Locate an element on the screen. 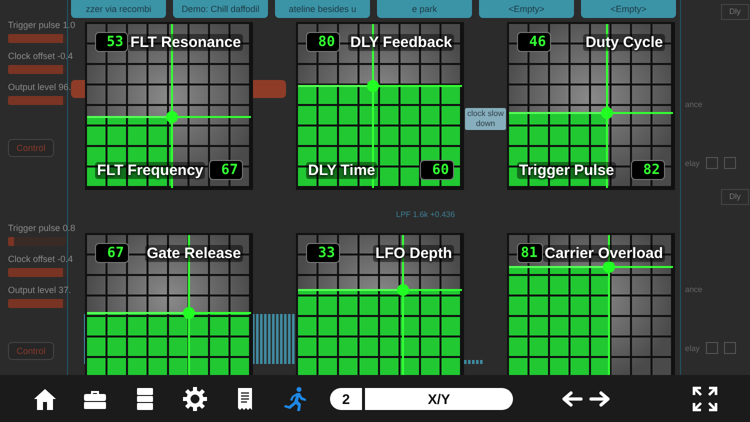 The width and height of the screenshot is (750, 422). preset-button: Demo: Chill daffodil is located at coordinates (220, 9).